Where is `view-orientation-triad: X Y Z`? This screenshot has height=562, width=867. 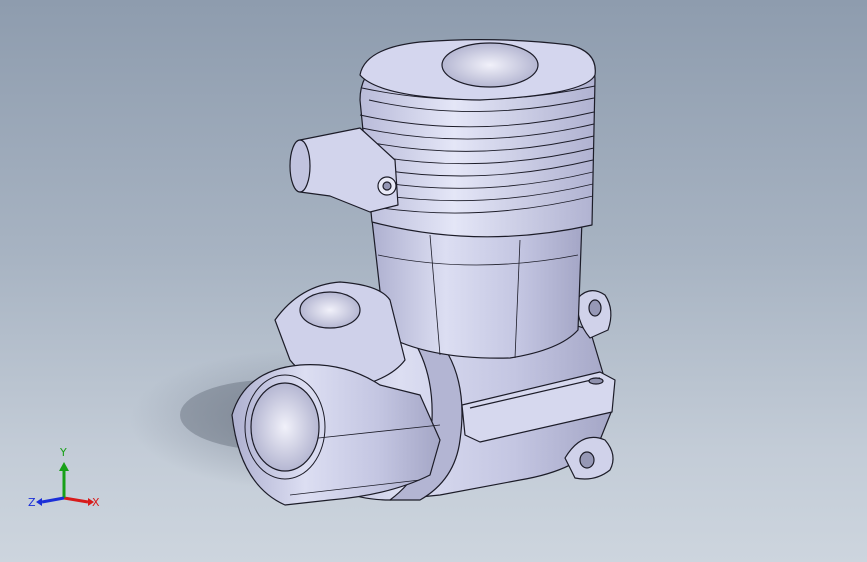
view-orientation-triad: X Y Z is located at coordinates (64, 480).